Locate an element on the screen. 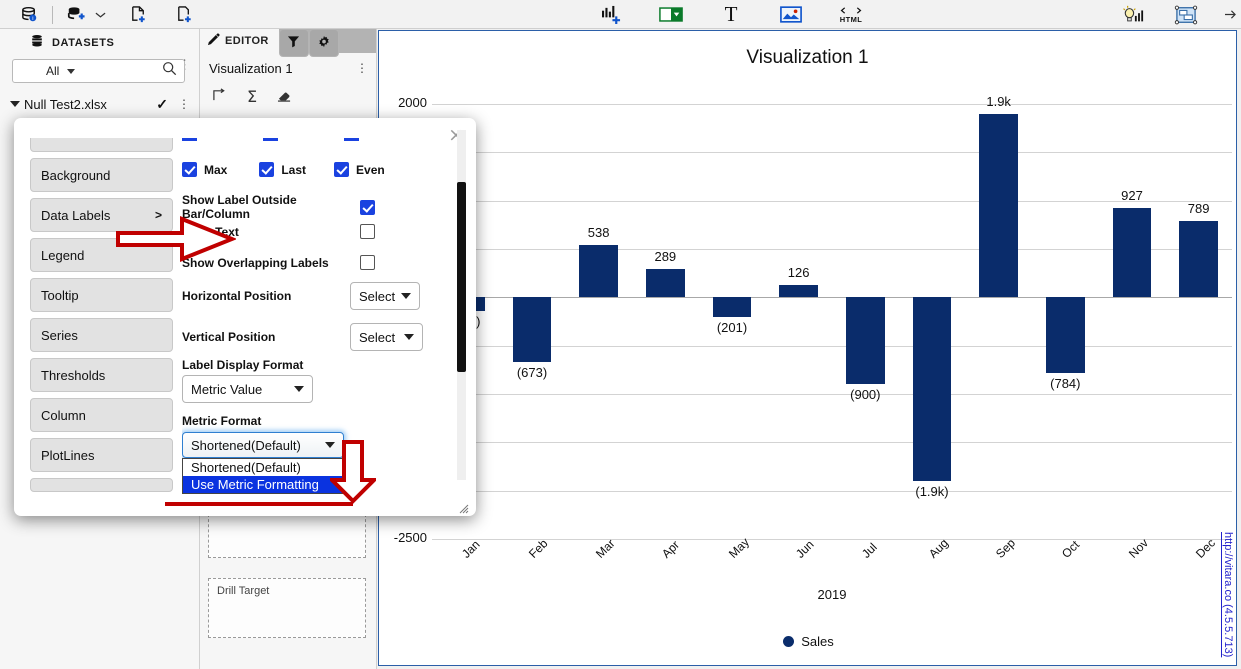  dialog-scrollbar-thumb is located at coordinates (461, 277).